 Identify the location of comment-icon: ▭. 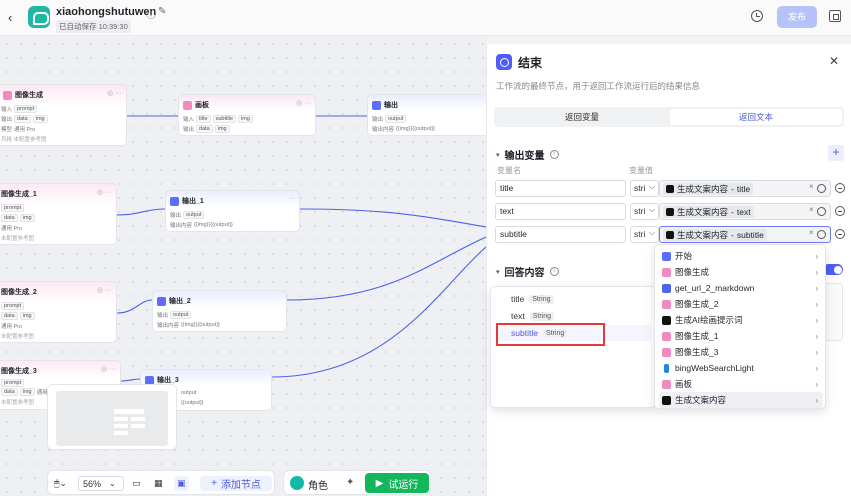
(136, 483).